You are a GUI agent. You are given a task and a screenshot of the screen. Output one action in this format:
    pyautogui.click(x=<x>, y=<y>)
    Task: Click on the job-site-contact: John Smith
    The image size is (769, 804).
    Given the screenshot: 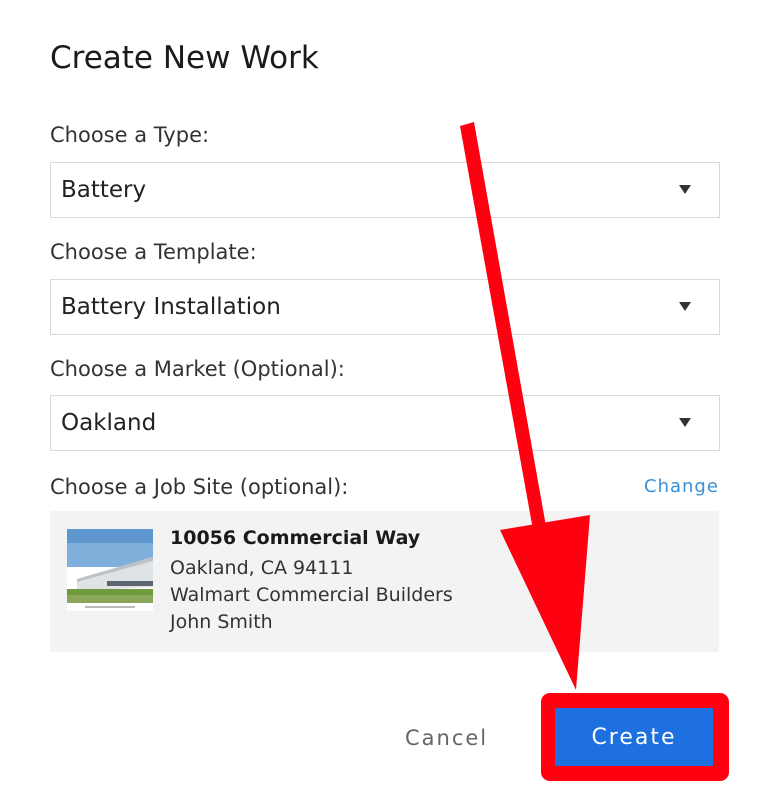 What is the action you would take?
    pyautogui.click(x=221, y=622)
    